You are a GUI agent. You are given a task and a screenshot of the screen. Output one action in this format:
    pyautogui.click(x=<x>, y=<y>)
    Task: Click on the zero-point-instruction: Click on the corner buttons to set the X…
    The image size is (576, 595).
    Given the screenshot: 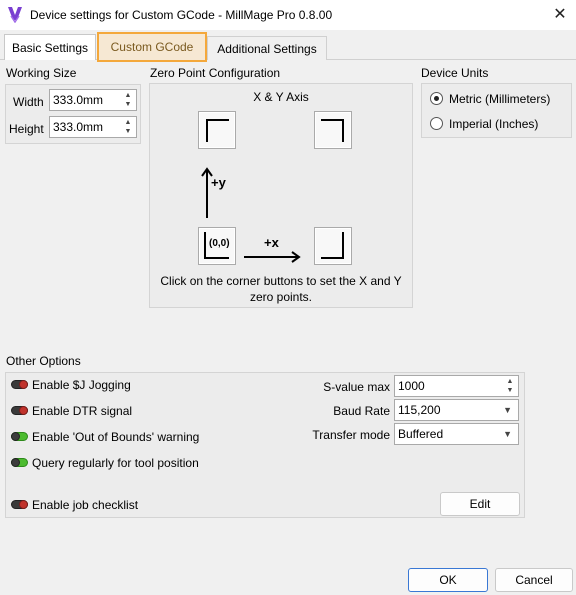 What is the action you would take?
    pyautogui.click(x=281, y=289)
    